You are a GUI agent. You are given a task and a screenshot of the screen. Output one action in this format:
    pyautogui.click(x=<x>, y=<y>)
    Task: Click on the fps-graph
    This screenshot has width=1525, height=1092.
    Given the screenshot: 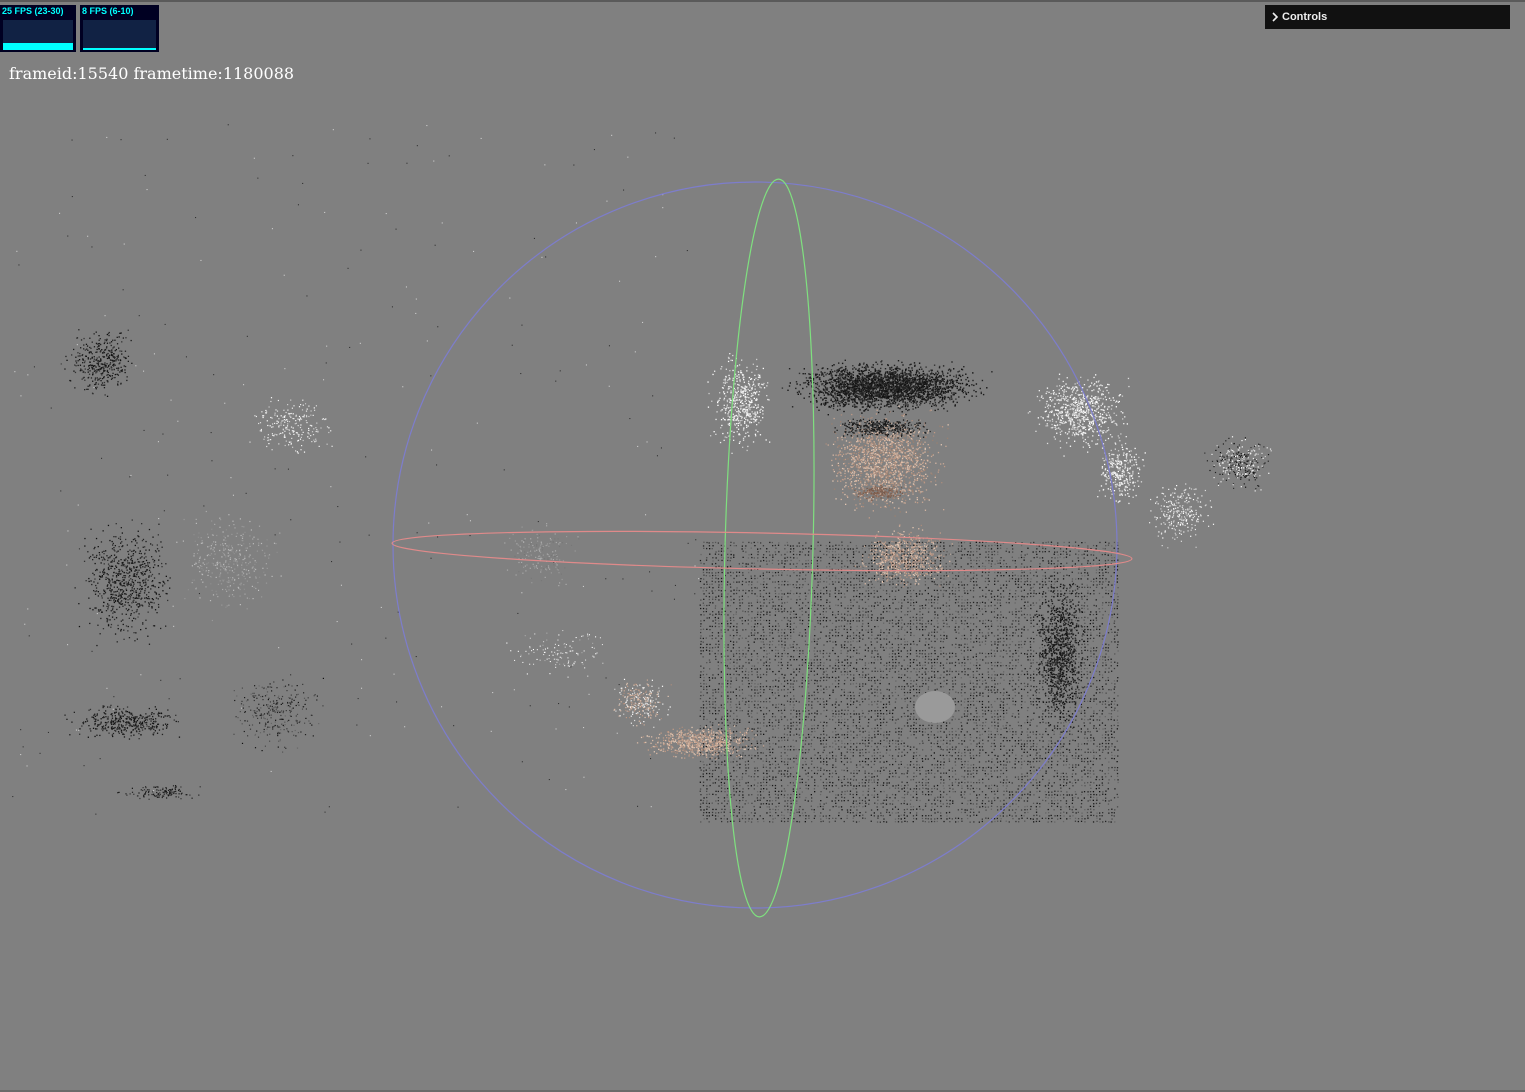 What is the action you would take?
    pyautogui.click(x=38, y=35)
    